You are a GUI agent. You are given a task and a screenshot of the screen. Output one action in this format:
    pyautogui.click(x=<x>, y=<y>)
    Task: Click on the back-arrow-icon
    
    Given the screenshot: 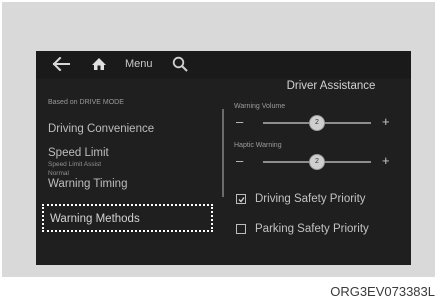 What is the action you would take?
    pyautogui.click(x=61, y=64)
    